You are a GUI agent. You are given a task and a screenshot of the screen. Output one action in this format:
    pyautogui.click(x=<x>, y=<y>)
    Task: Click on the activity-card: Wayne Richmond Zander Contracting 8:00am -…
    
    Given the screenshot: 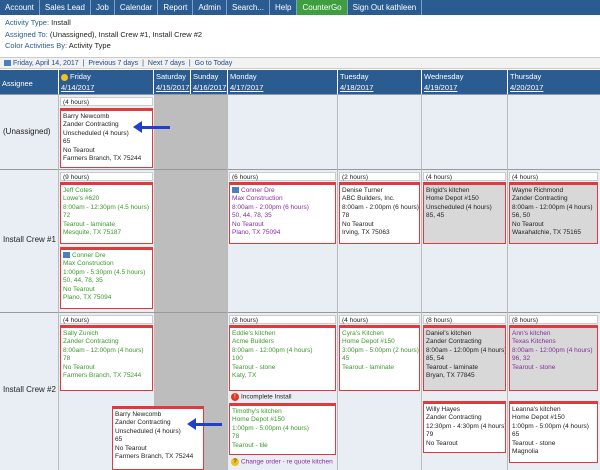 What is the action you would take?
    pyautogui.click(x=553, y=213)
    